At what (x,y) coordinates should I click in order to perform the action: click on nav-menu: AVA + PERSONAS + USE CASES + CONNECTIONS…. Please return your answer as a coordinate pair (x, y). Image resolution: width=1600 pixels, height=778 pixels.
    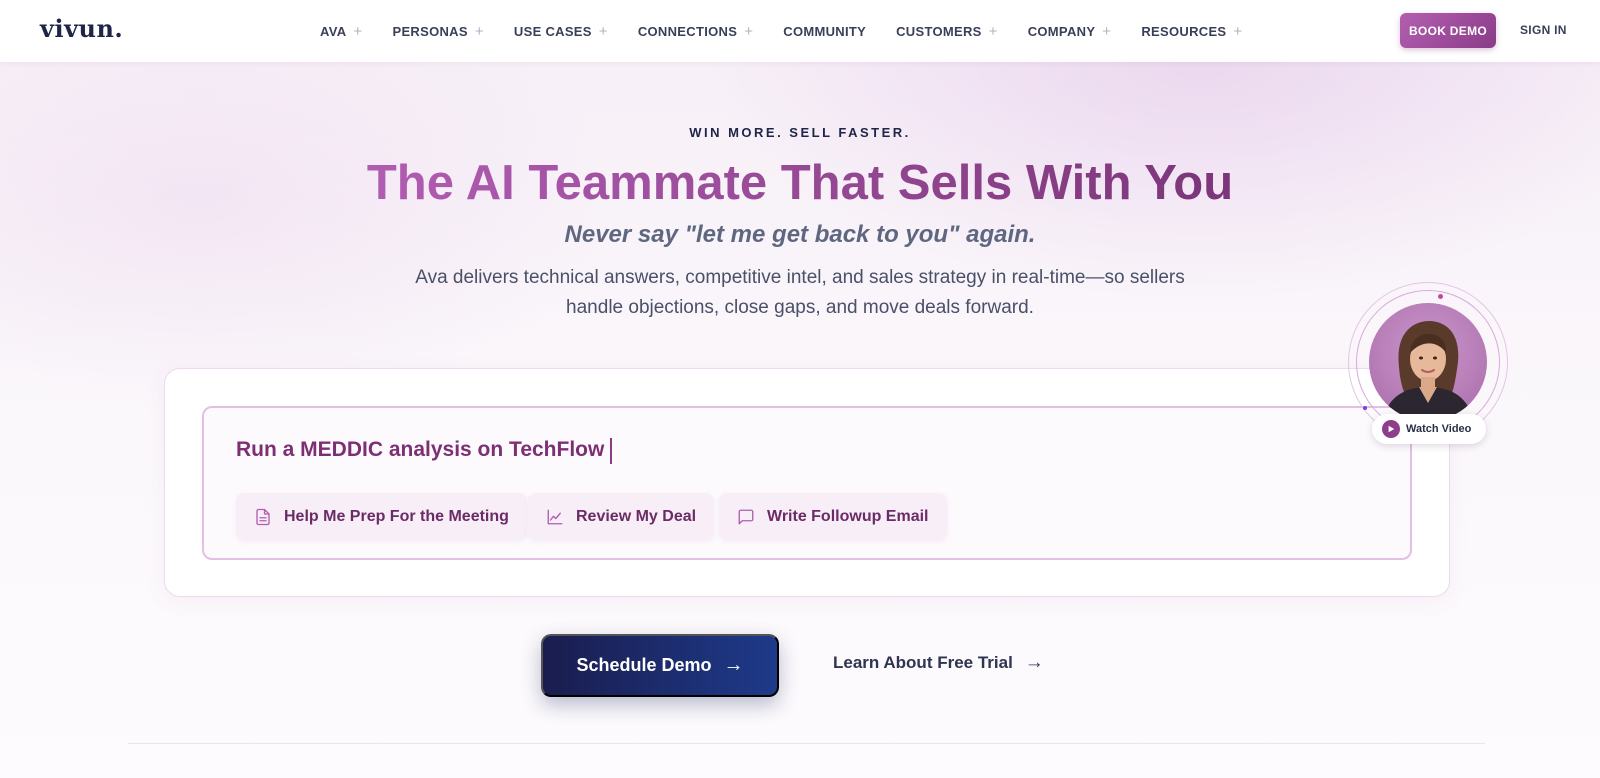
    Looking at the image, I should click on (796, 31).